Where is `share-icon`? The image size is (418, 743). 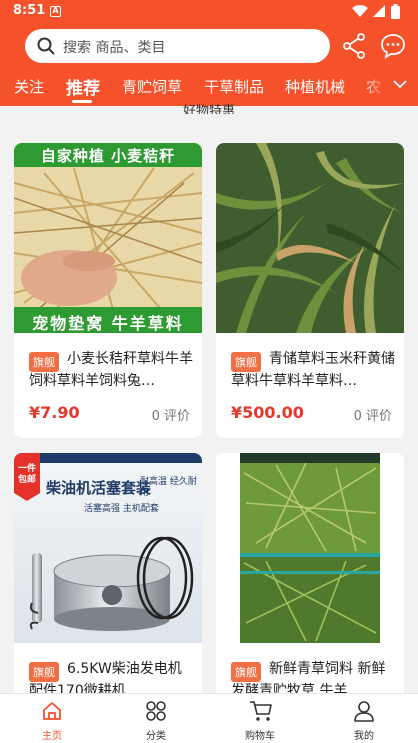
share-icon is located at coordinates (354, 46).